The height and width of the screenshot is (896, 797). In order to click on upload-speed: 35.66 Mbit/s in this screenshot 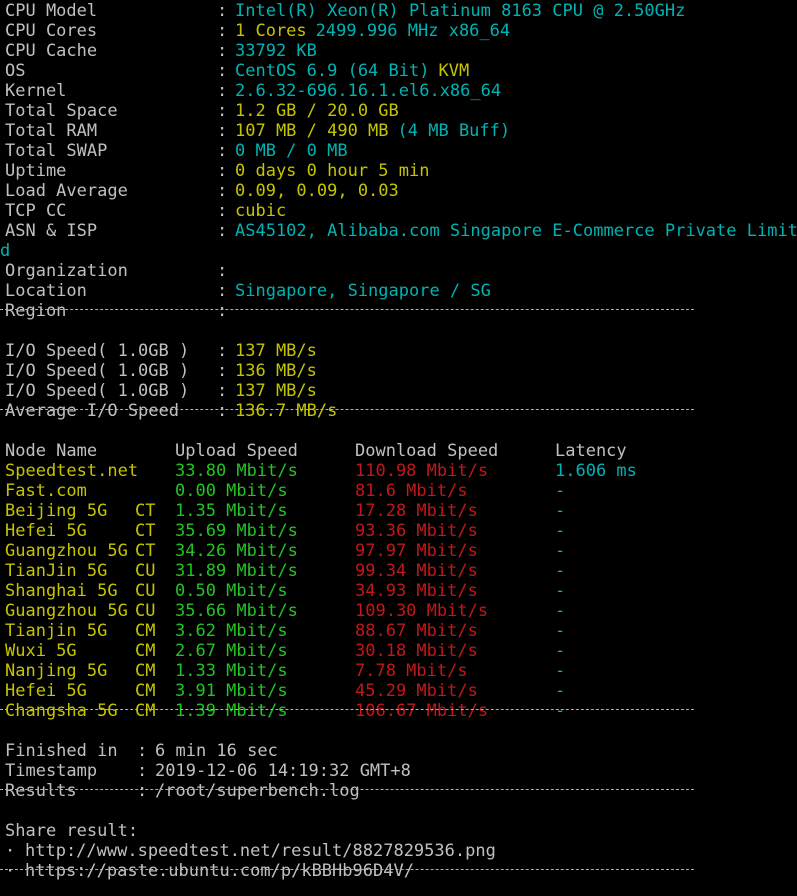, I will do `click(236, 611)`.